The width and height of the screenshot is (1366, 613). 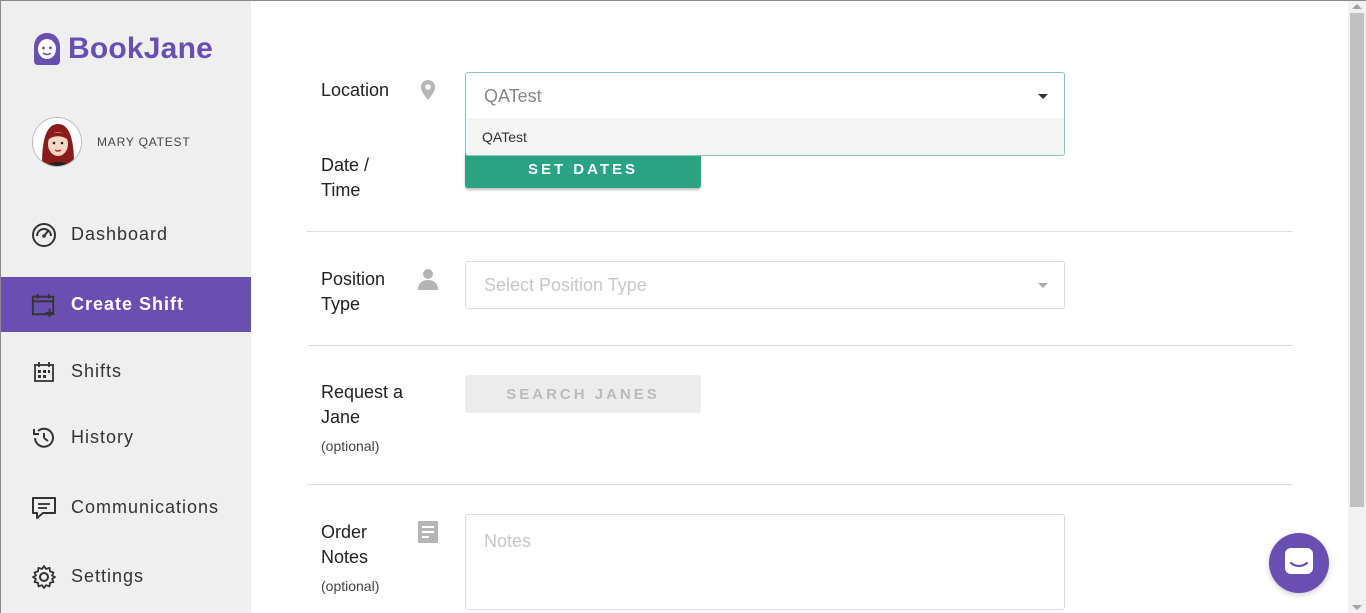 What do you see at coordinates (126, 371) in the screenshot?
I see `sidebar-item-shifts: Shifts` at bounding box center [126, 371].